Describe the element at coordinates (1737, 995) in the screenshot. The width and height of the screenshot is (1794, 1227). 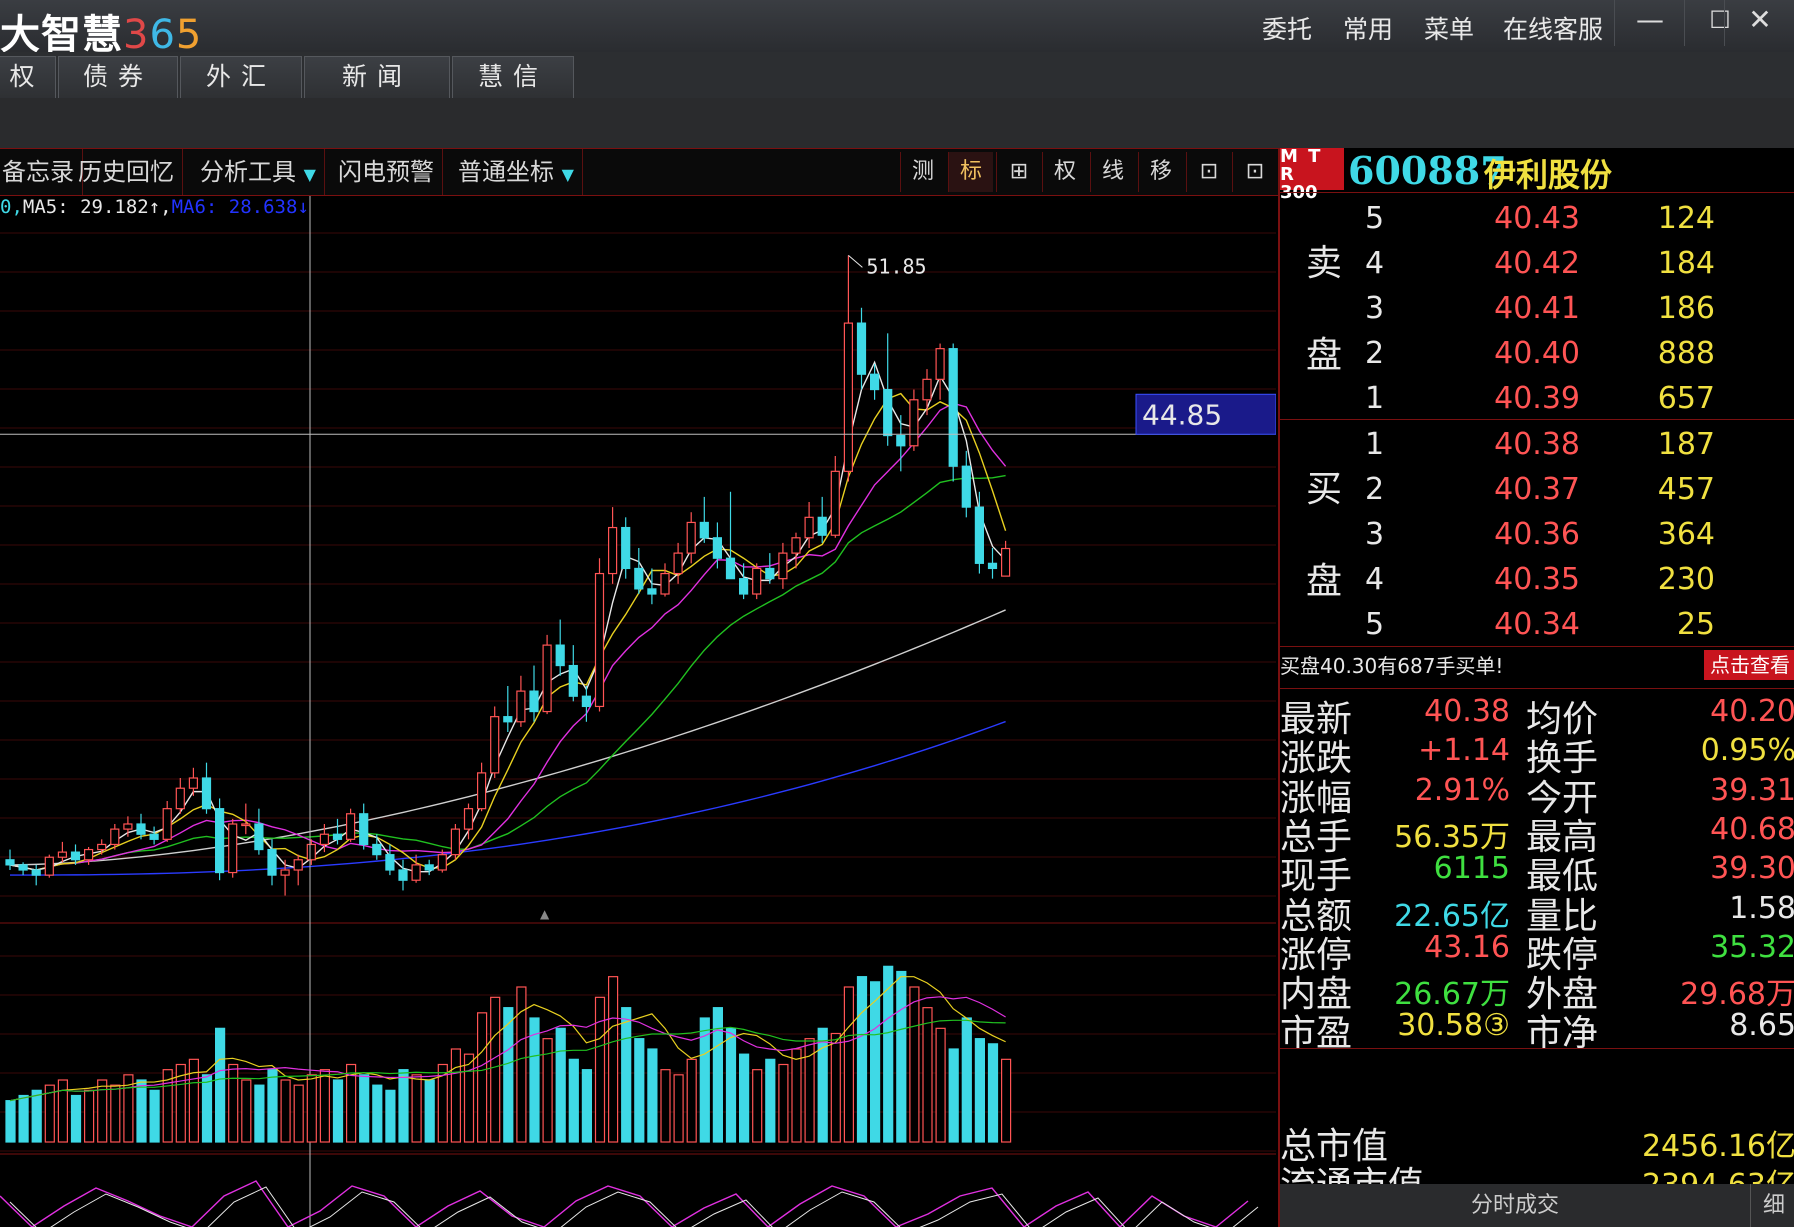
I see `quote-value: 29.68万` at that location.